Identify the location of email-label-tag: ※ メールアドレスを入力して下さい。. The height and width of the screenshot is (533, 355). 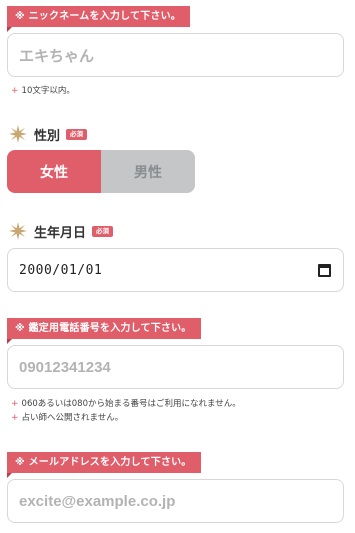
(104, 465).